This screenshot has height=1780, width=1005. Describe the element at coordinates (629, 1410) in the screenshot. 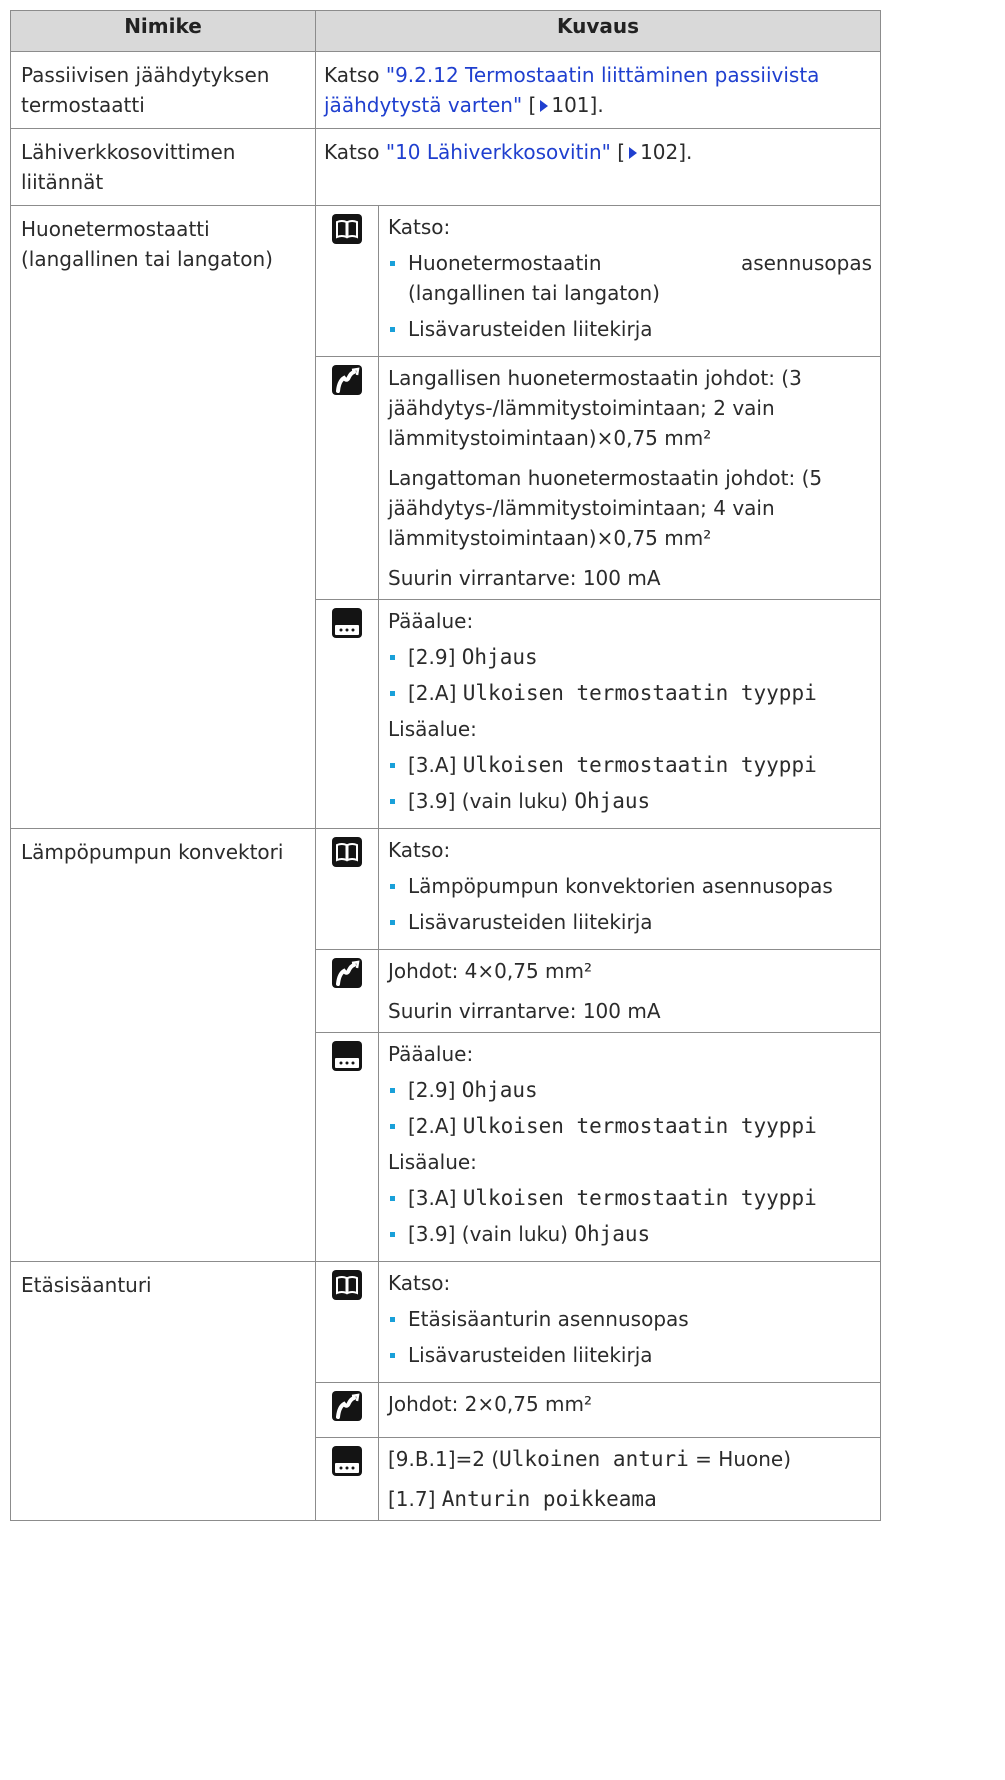

I see `wiring-info: Johdot: 2×0,75 mm²` at that location.